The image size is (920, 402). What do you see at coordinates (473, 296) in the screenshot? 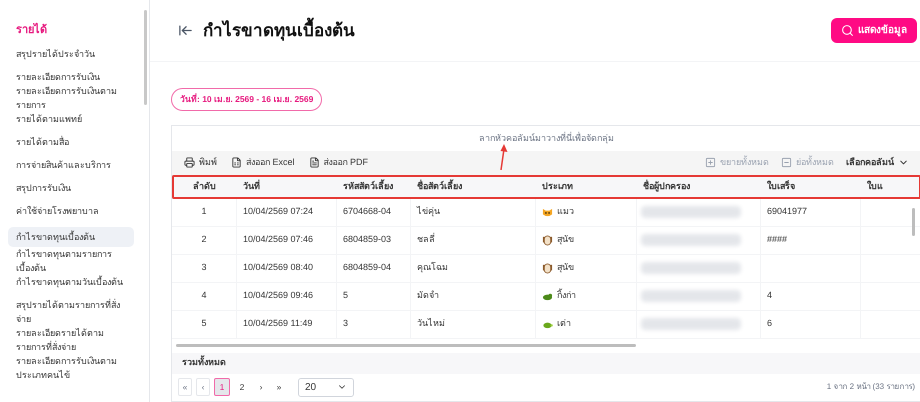
I see `table-cell: มัดจำ` at bounding box center [473, 296].